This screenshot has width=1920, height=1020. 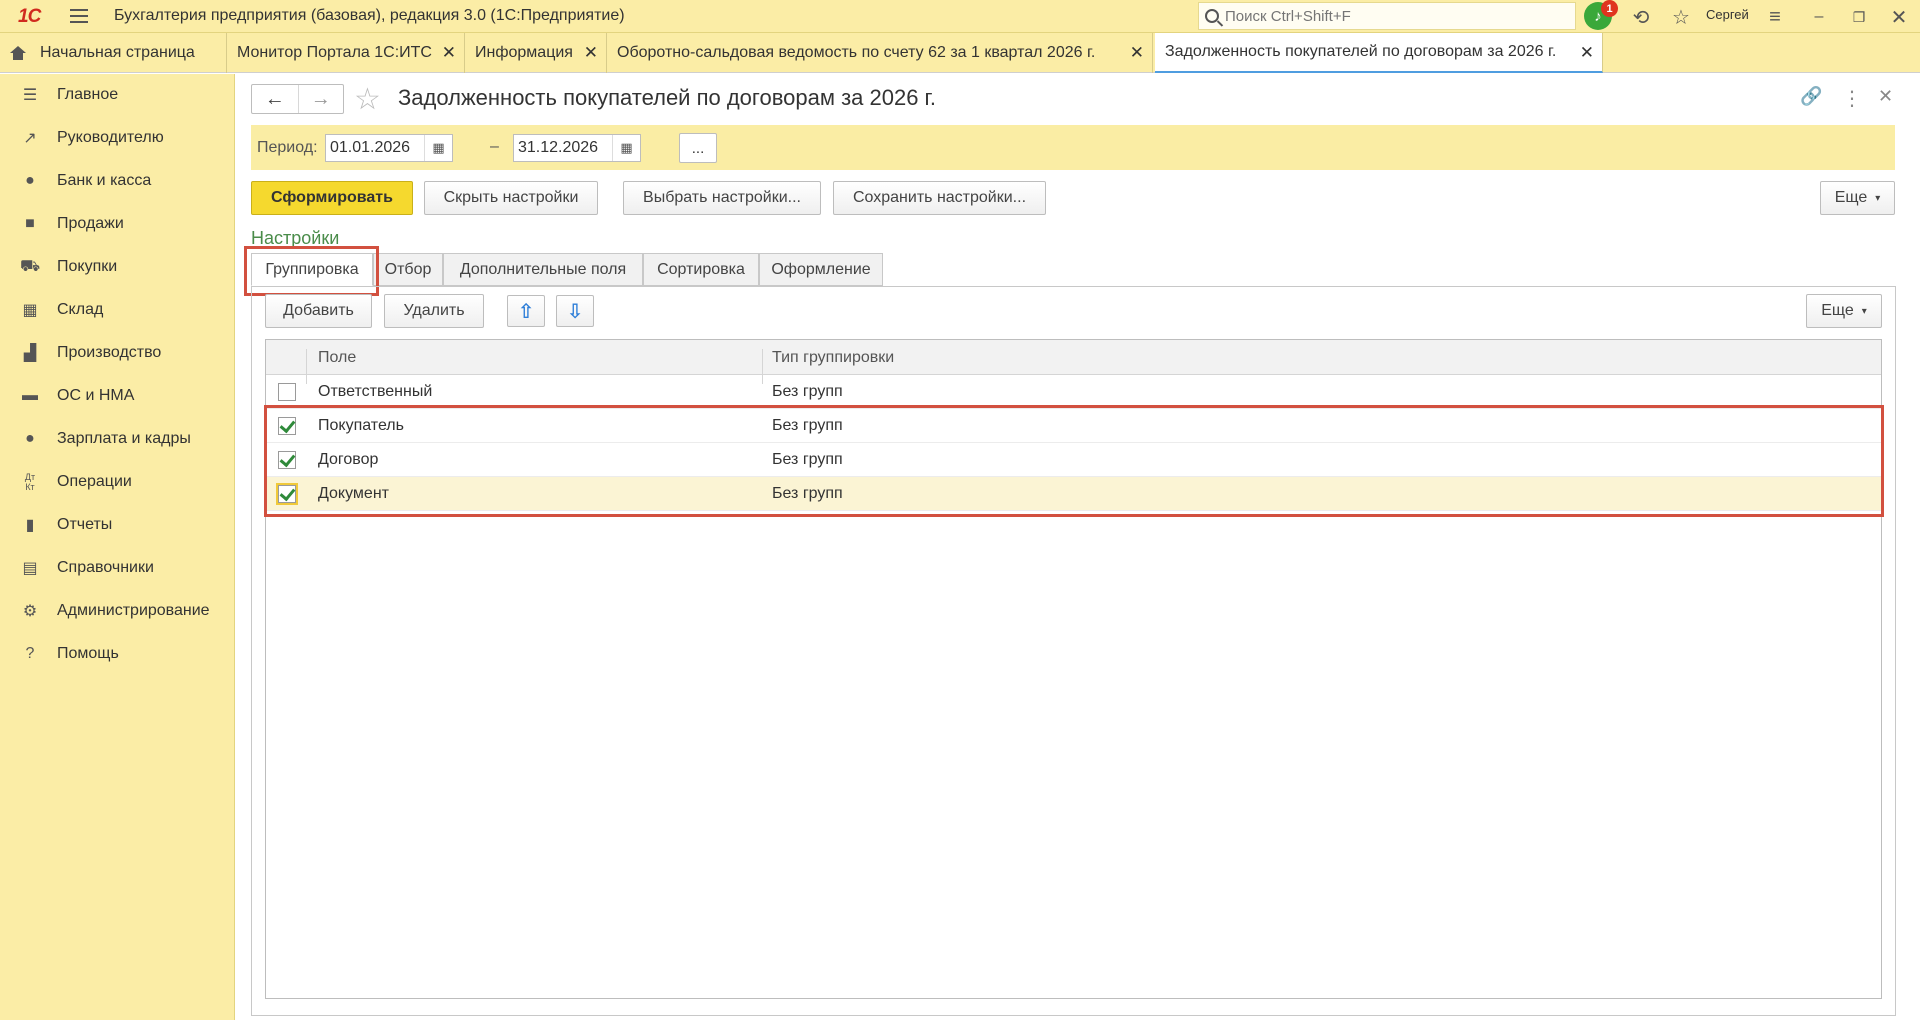 What do you see at coordinates (30, 611) in the screenshot?
I see `gear-icon: ⚙` at bounding box center [30, 611].